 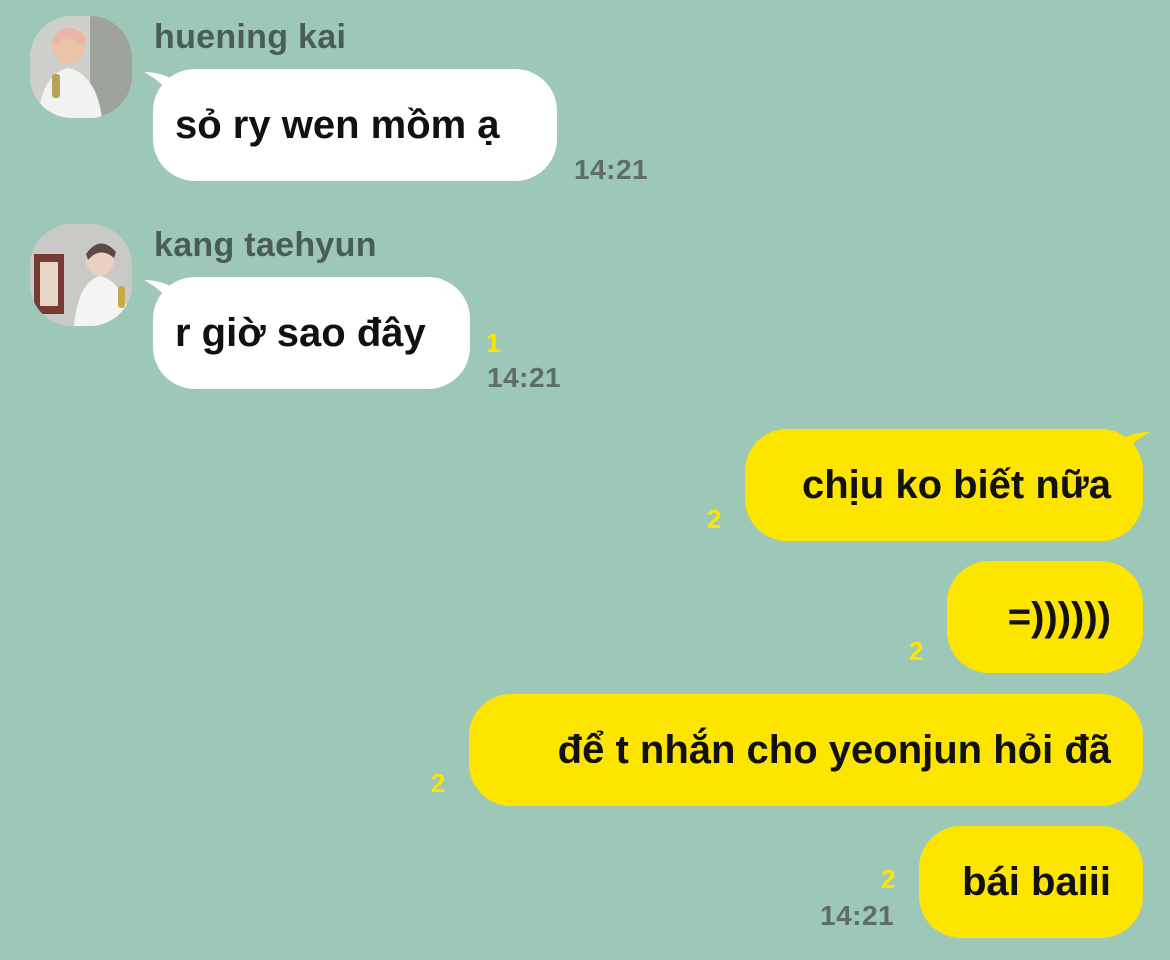 What do you see at coordinates (1036, 882) in the screenshot?
I see `message-text: bái baiii` at bounding box center [1036, 882].